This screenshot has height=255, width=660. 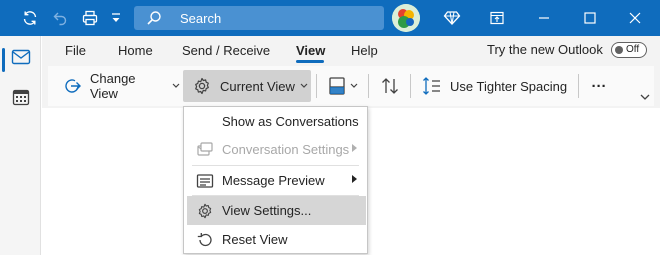 I want to click on print-icon, so click(x=90, y=18).